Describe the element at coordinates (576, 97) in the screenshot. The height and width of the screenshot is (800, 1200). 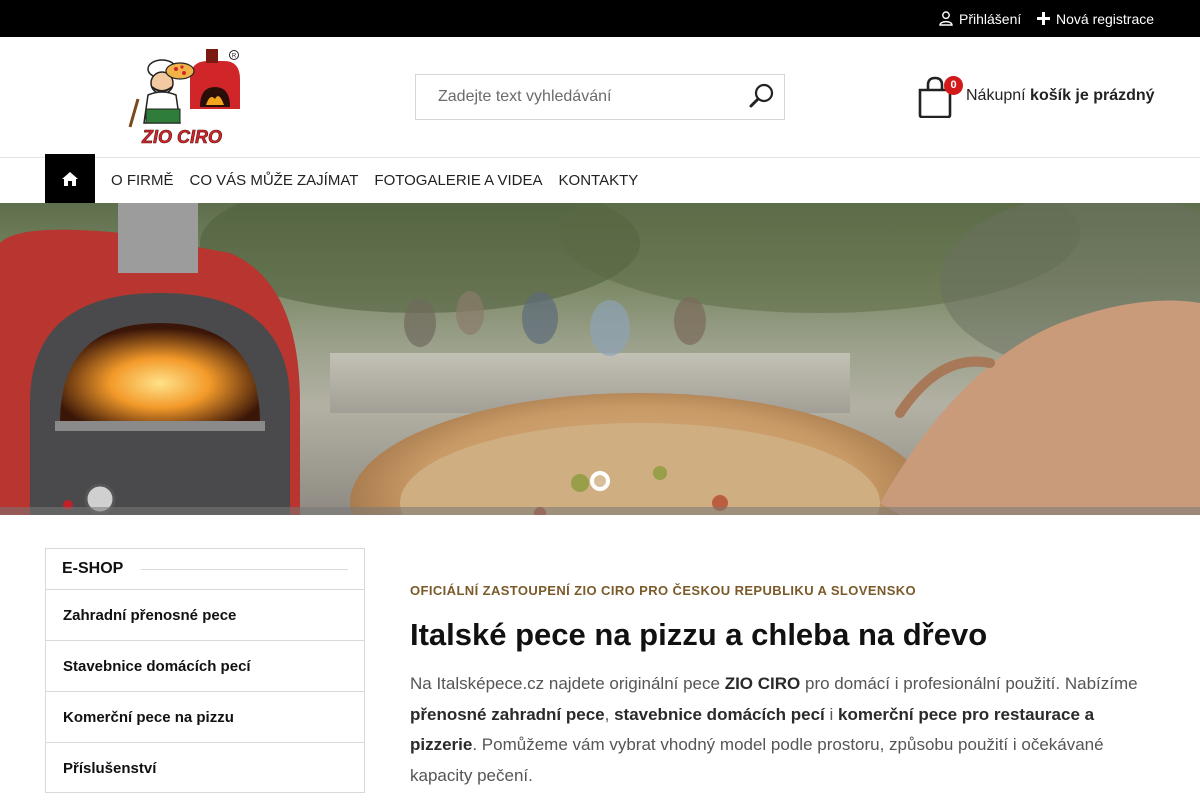
I see `search-input` at that location.